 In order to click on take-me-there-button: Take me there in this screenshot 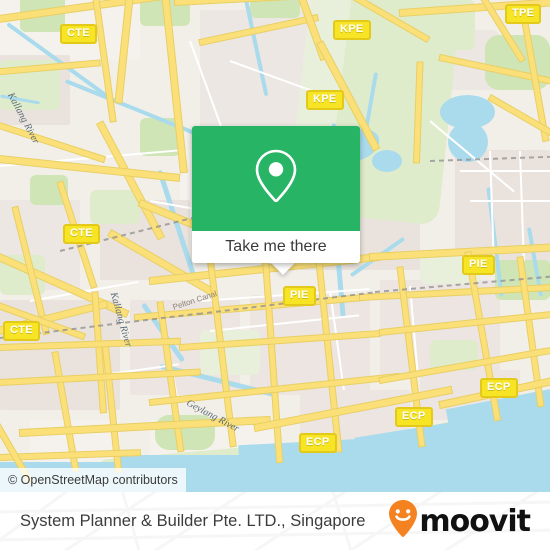, I will do `click(276, 247)`.